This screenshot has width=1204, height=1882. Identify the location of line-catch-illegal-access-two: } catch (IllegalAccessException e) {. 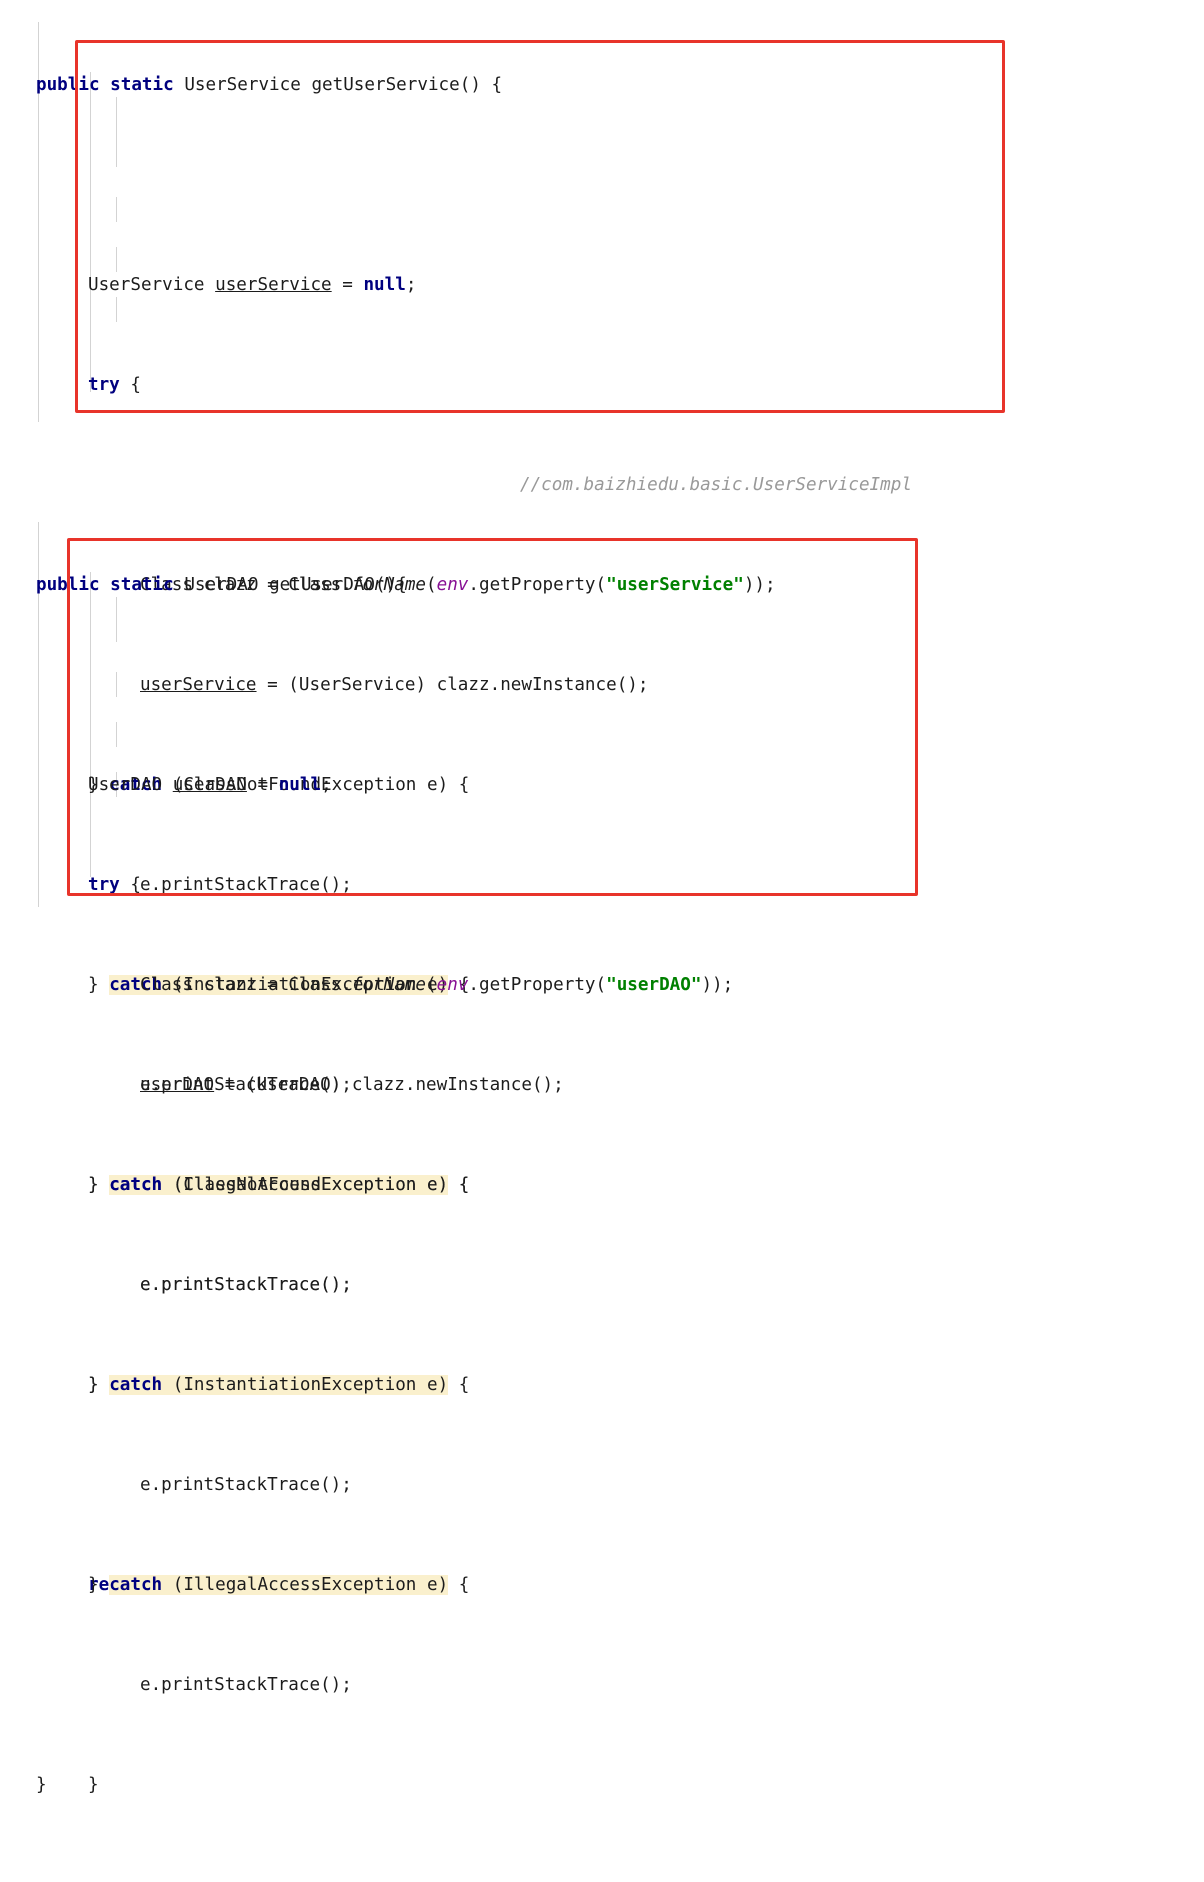
(384, 1585).